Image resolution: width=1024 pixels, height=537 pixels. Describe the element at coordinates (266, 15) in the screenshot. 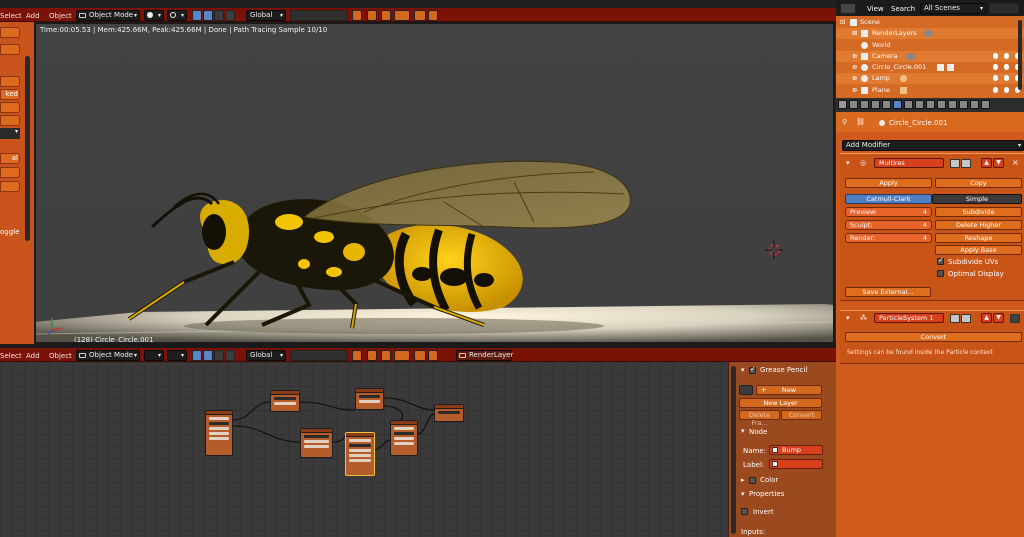

I see `orientation-dropdown: Global ▾` at that location.